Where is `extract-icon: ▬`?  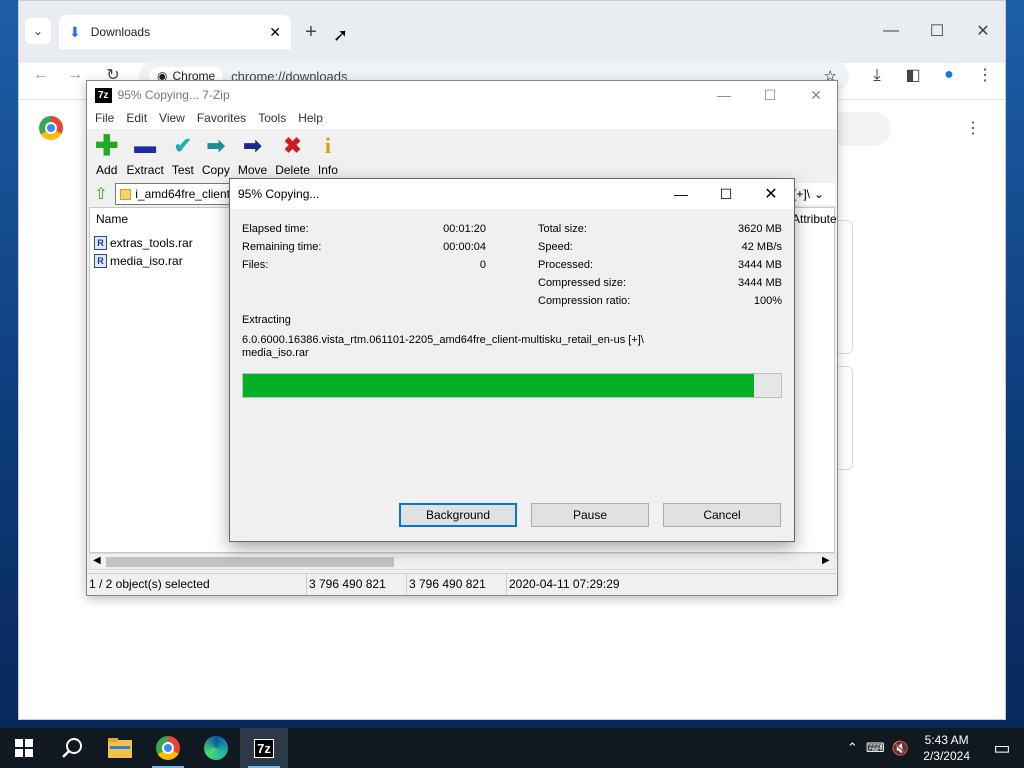
extract-icon: ▬ is located at coordinates (145, 145).